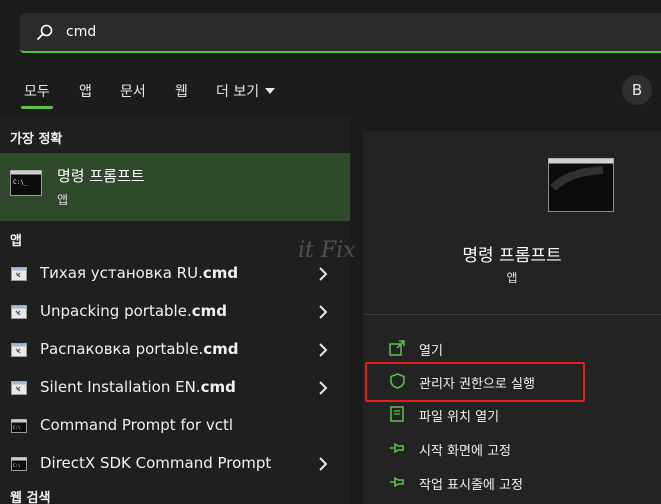 This screenshot has width=661, height=504. What do you see at coordinates (512, 314) in the screenshot?
I see `divider` at bounding box center [512, 314].